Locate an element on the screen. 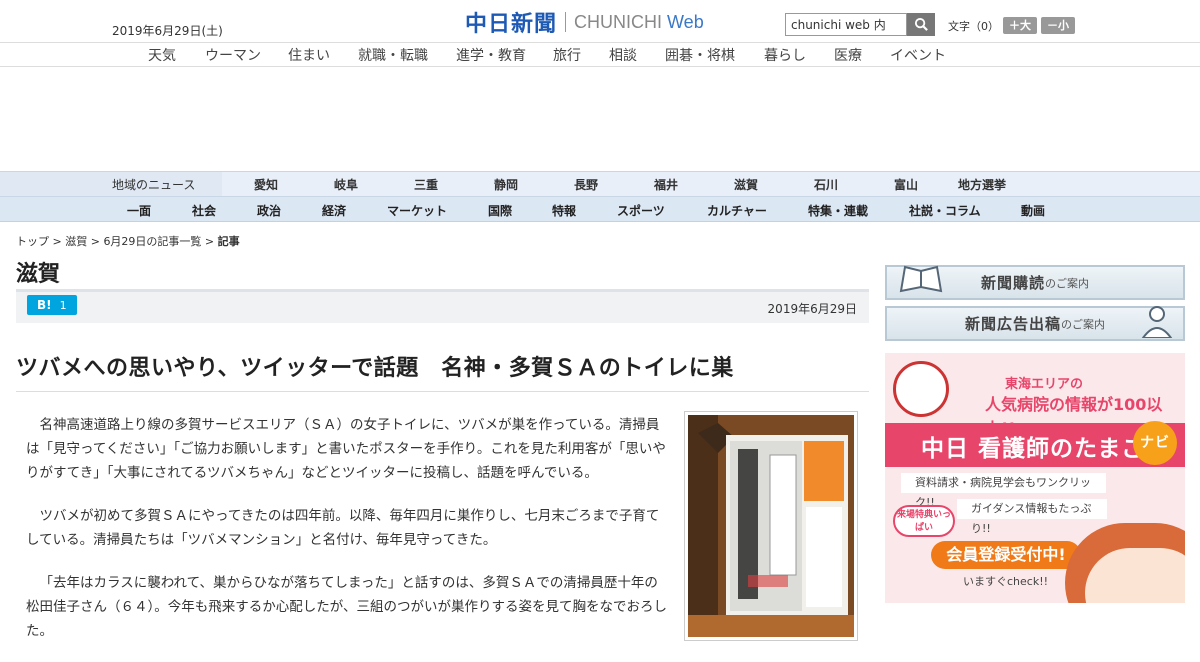 The width and height of the screenshot is (1200, 662). businessperson-icon is located at coordinates (1157, 322).